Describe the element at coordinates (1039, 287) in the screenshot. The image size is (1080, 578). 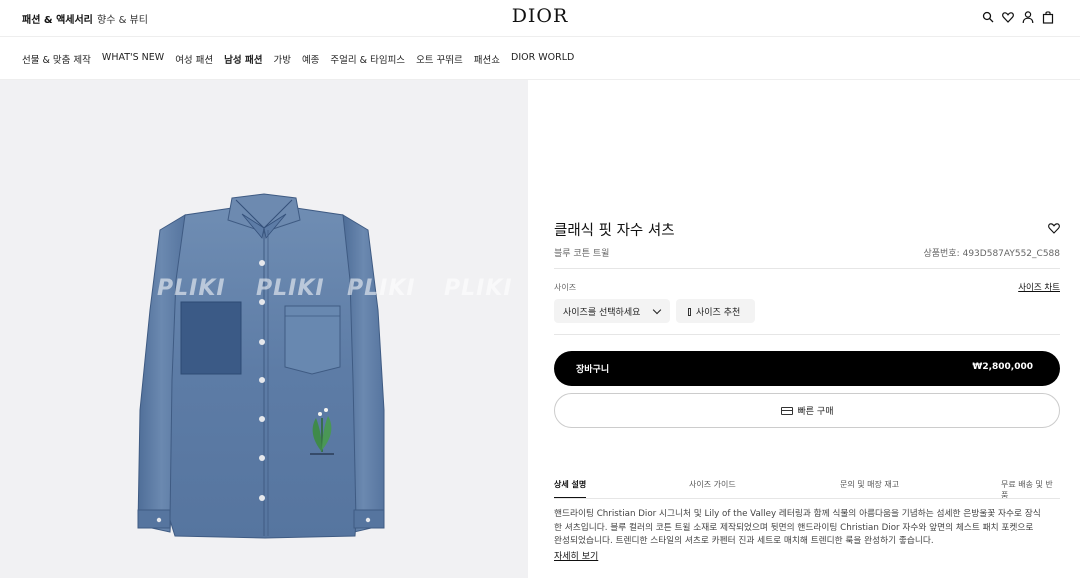
I see `size-chart-link: 사이즈 차트` at that location.